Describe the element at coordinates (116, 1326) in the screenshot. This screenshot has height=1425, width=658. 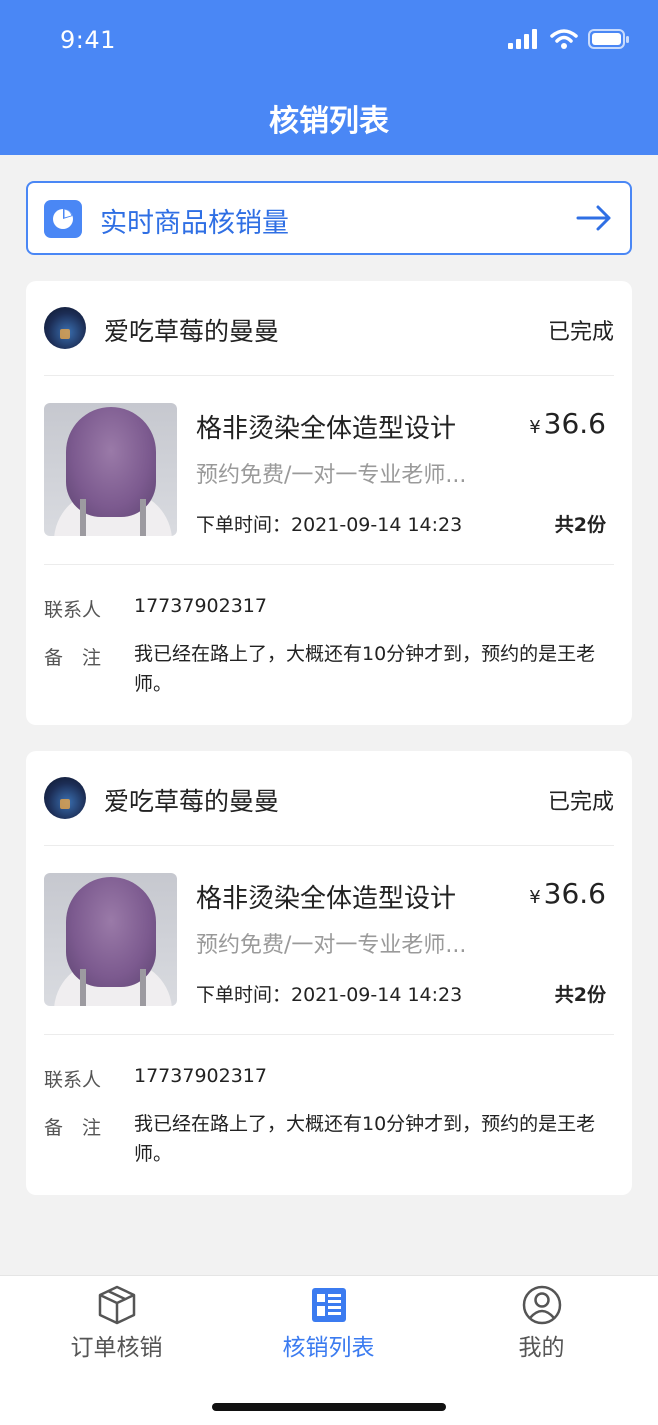
I see `tab-order-verify: 订单核销` at that location.